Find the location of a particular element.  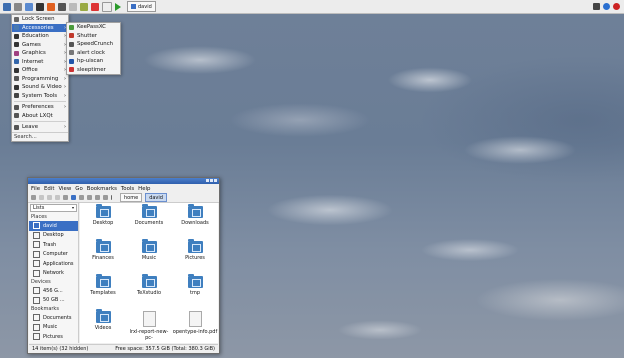

side-pane-mode-value: Lists is located at coordinates (39, 208).